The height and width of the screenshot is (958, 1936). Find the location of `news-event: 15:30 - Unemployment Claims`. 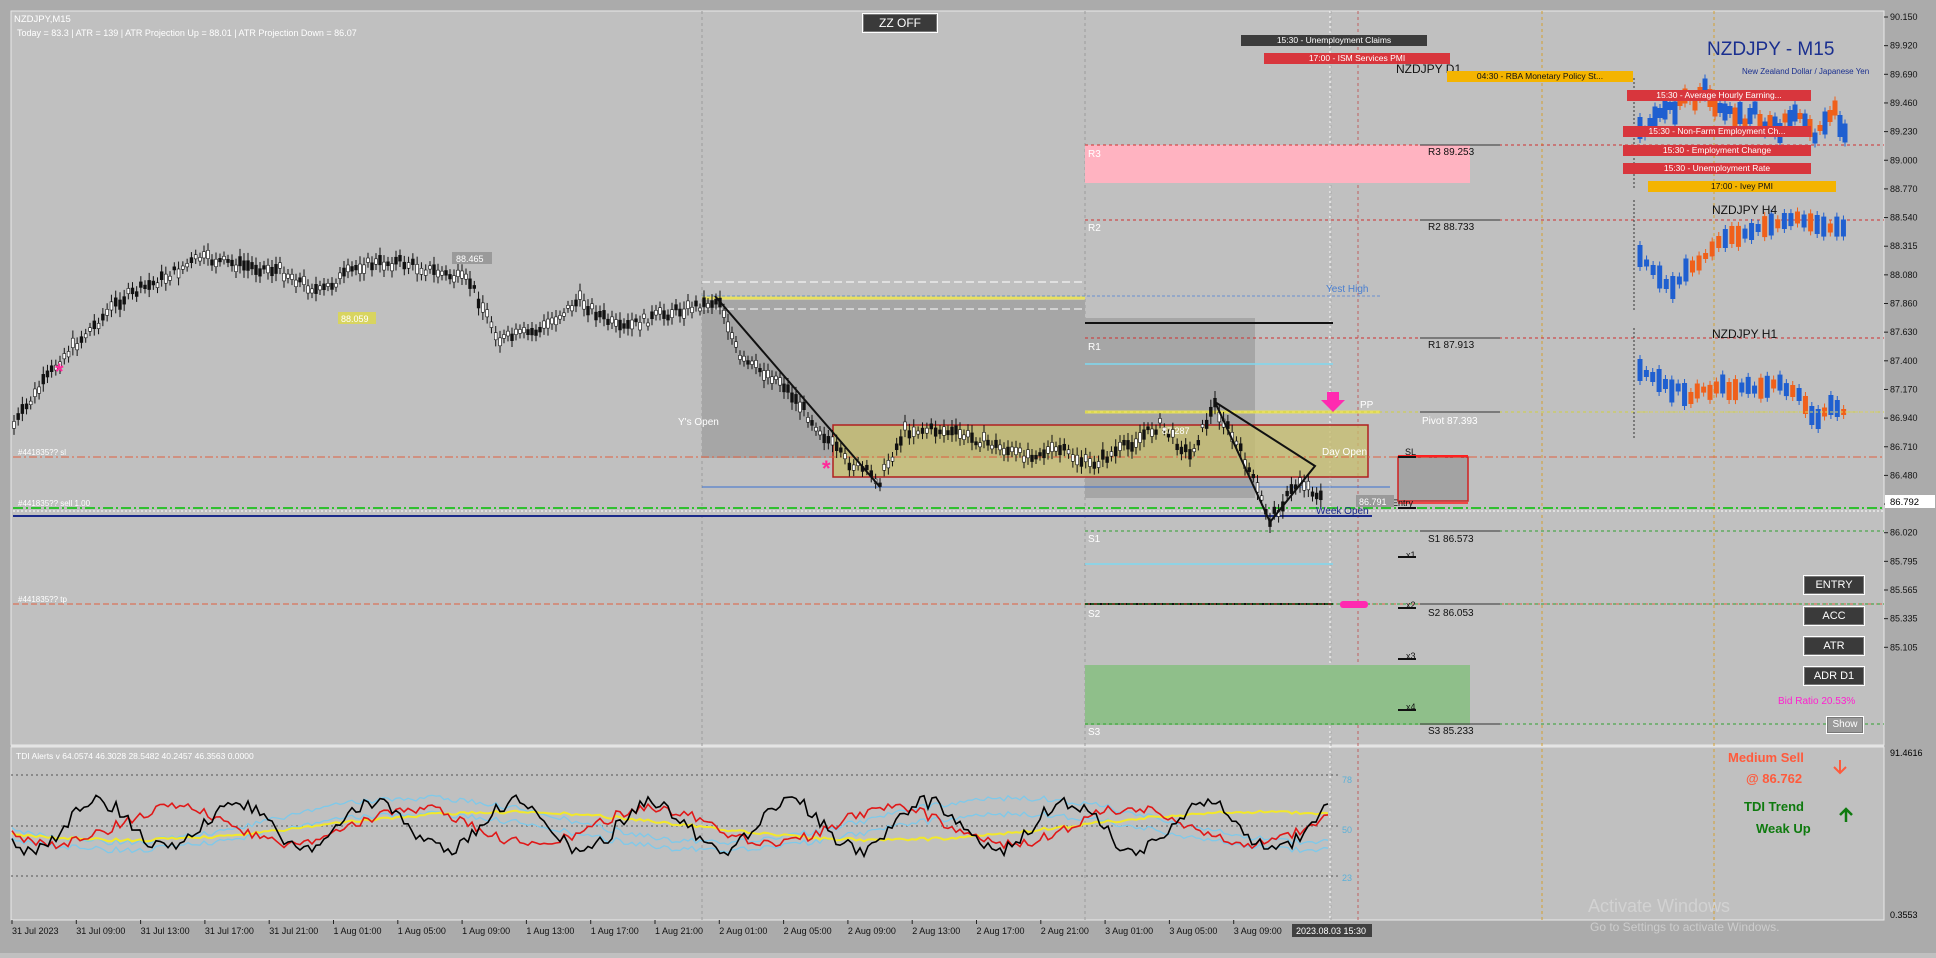

news-event: 15:30 - Unemployment Claims is located at coordinates (1334, 40).